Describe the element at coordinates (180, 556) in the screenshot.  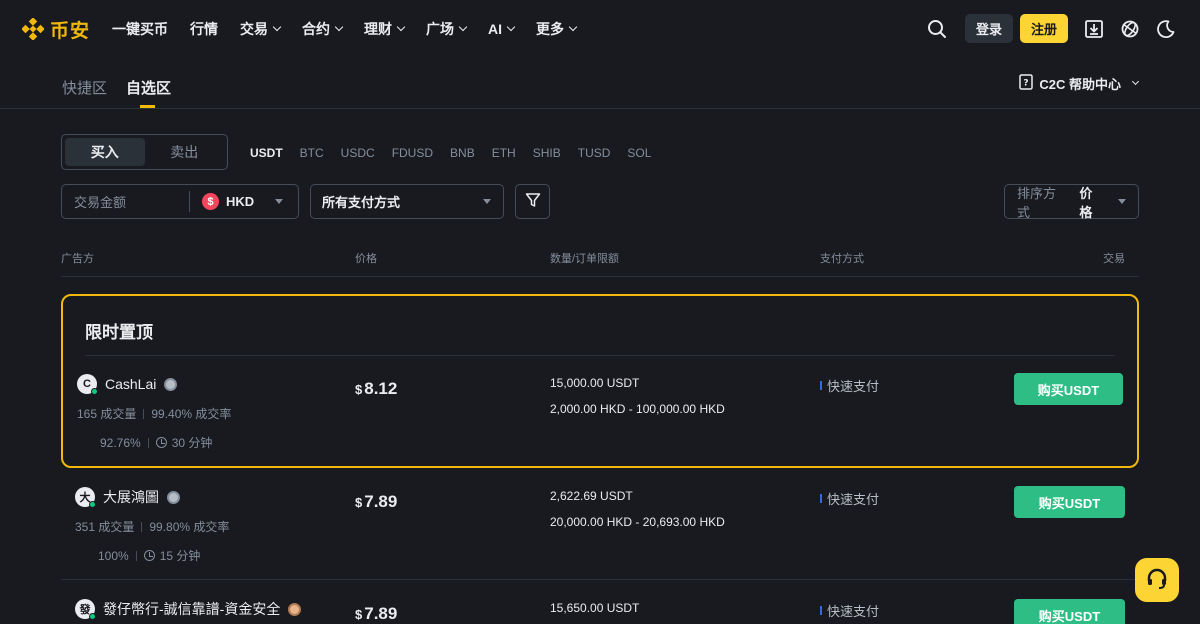
I see `release-time: 15 分钟` at that location.